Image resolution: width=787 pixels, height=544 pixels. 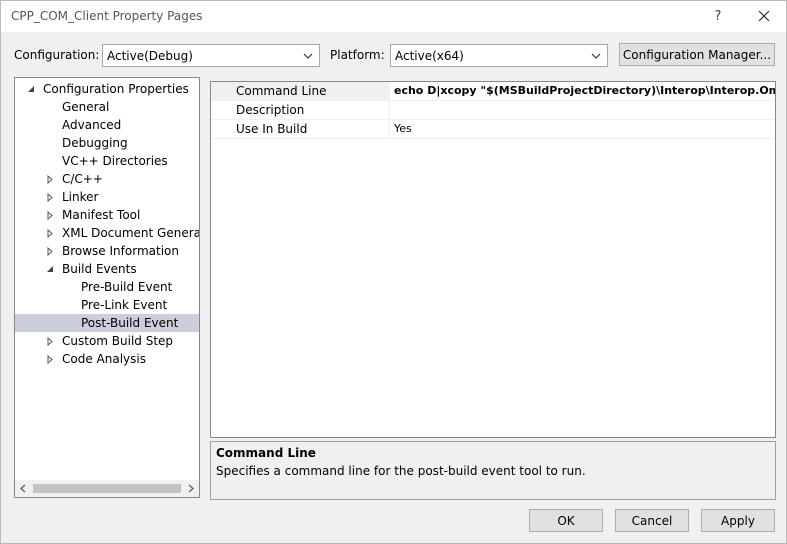 I want to click on tree-item-label: General, so click(x=86, y=107).